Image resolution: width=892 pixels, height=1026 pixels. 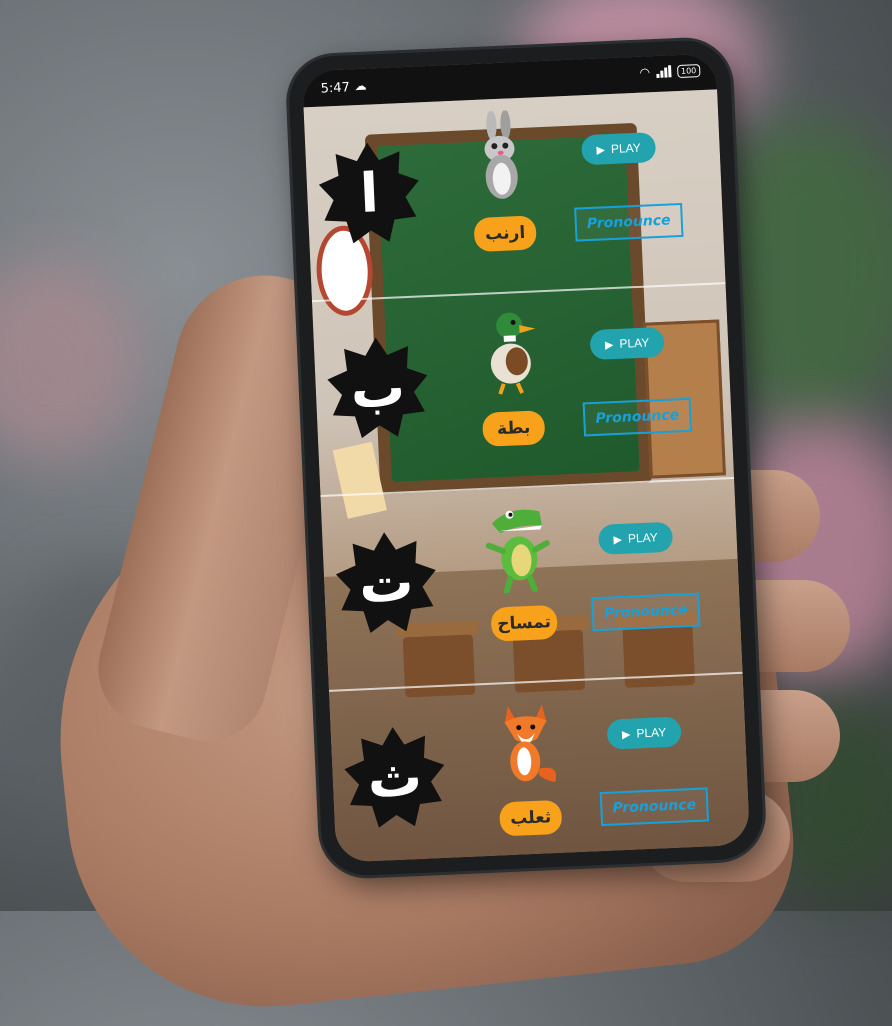 I want to click on arabic-letter: ب, so click(x=378, y=387).